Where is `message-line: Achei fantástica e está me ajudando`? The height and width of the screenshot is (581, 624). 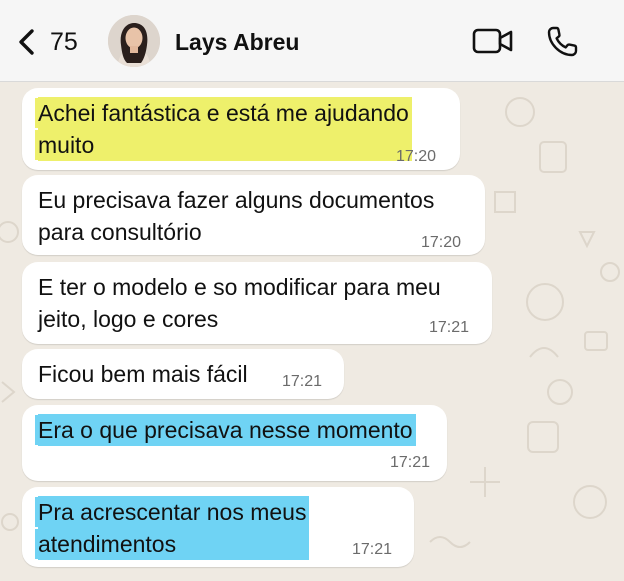 message-line: Achei fantástica e está me ajudando is located at coordinates (223, 113).